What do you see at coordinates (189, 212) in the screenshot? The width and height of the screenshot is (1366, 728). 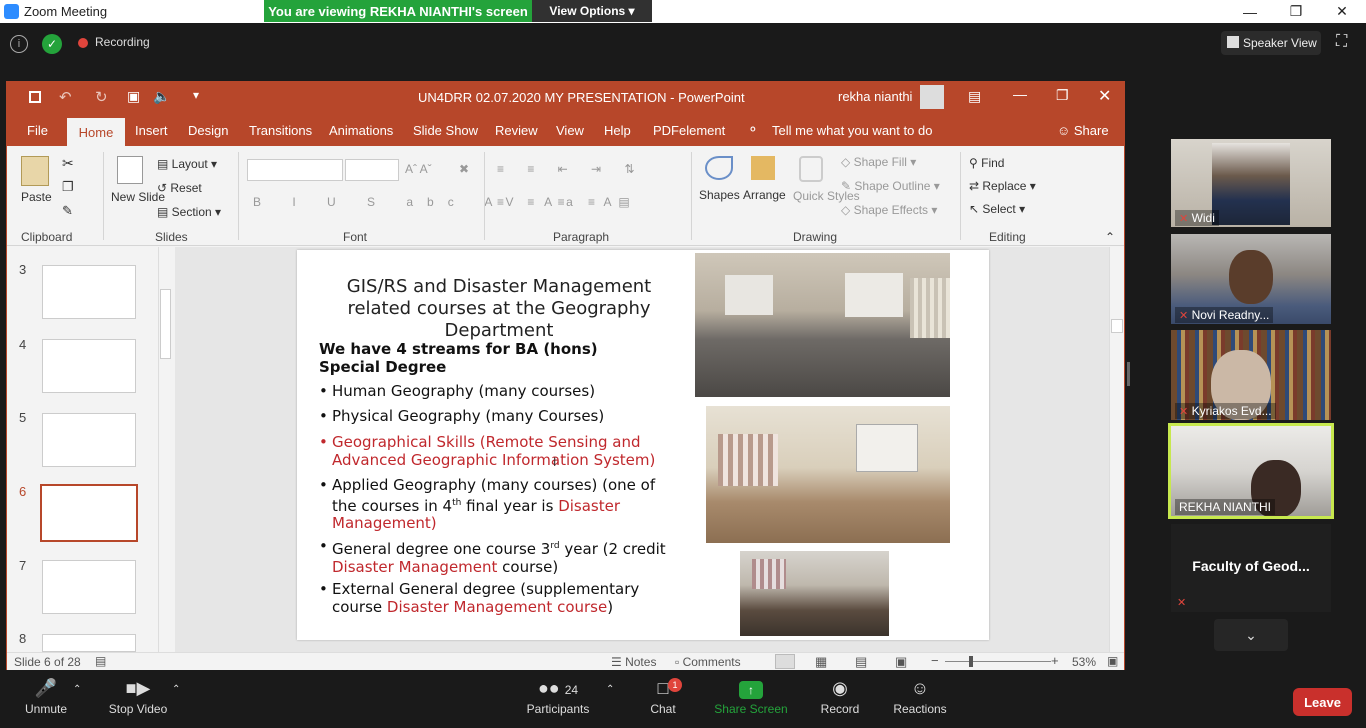 I see `section-button: ▤ Section ▾` at bounding box center [189, 212].